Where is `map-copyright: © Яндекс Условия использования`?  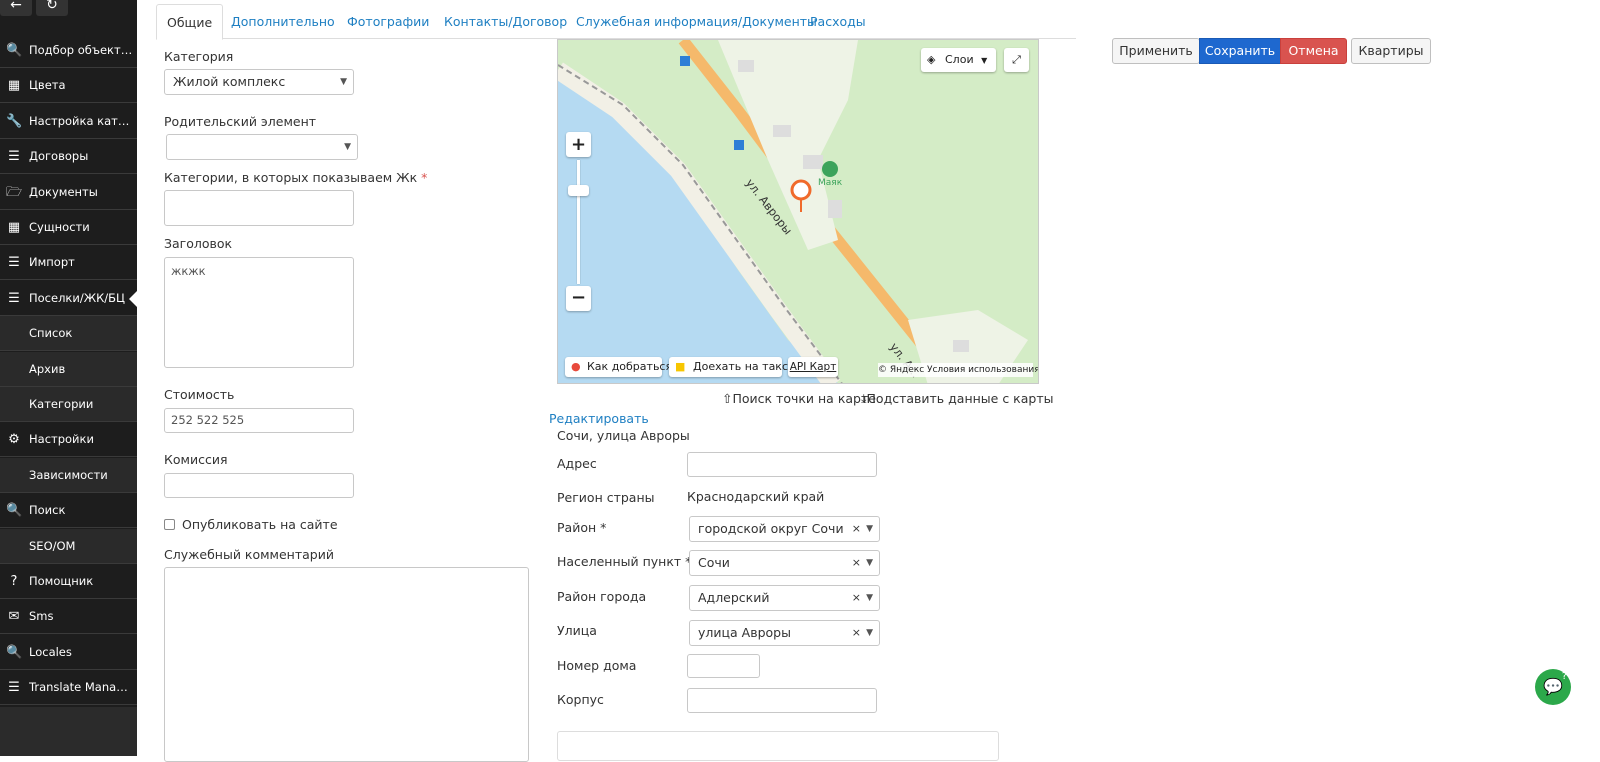 map-copyright: © Яндекс Условия использования is located at coordinates (958, 370).